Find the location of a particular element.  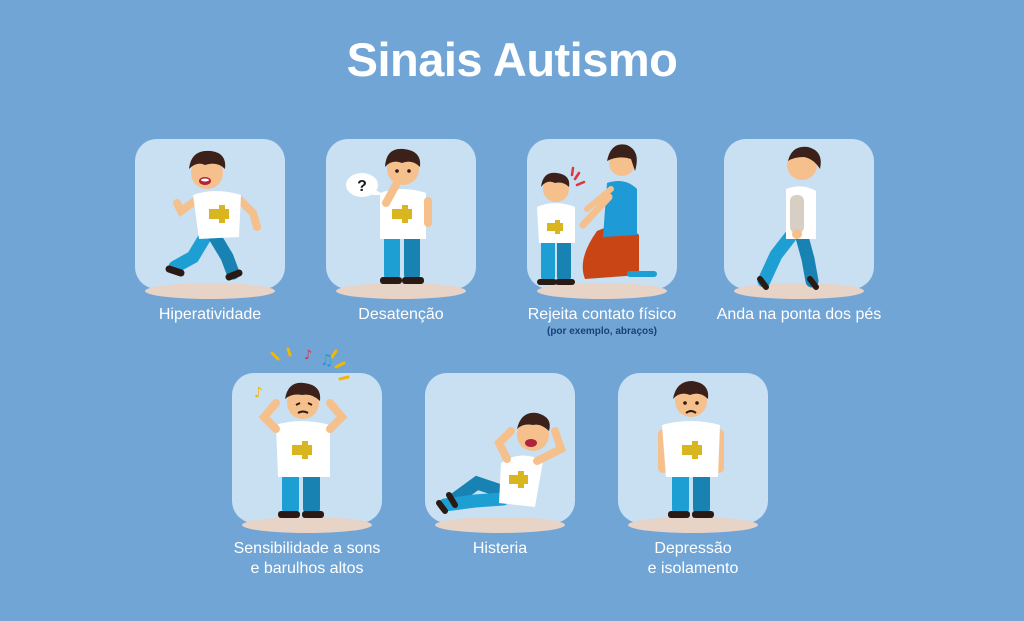

sign-label-line: e barulhos altos is located at coordinates (307, 568).